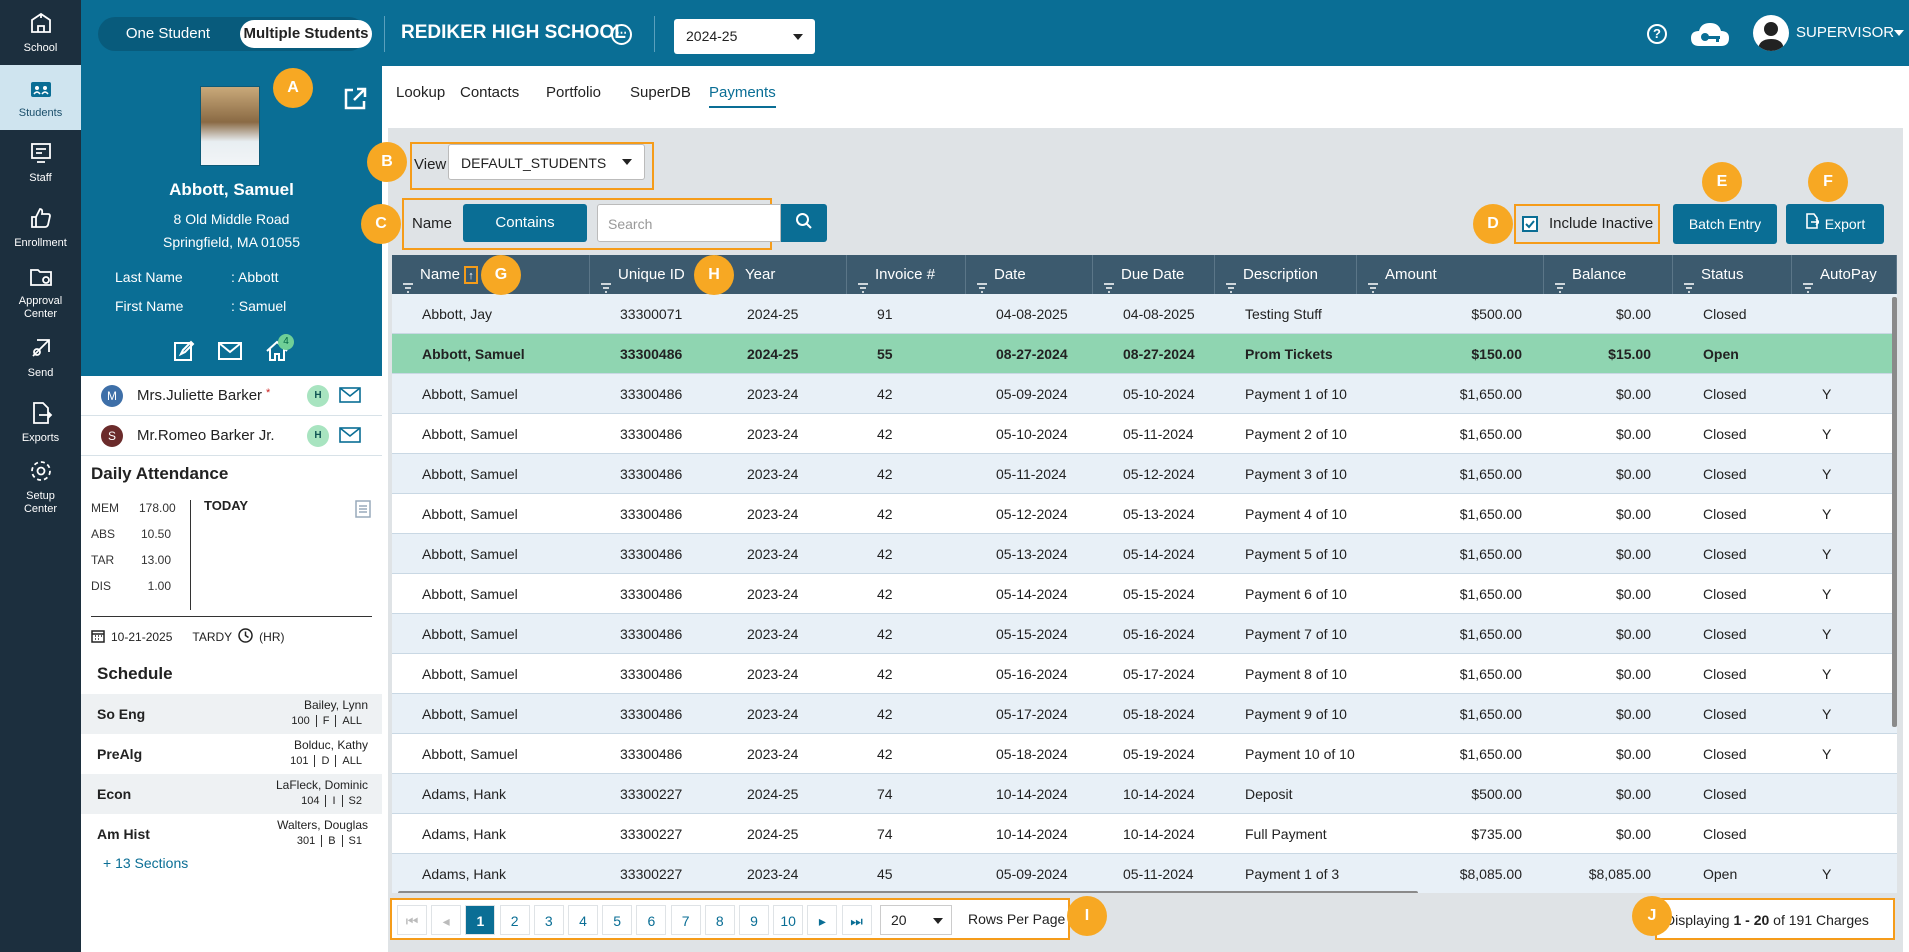 The width and height of the screenshot is (1909, 952). I want to click on rows-per-page-select: 20, so click(916, 920).